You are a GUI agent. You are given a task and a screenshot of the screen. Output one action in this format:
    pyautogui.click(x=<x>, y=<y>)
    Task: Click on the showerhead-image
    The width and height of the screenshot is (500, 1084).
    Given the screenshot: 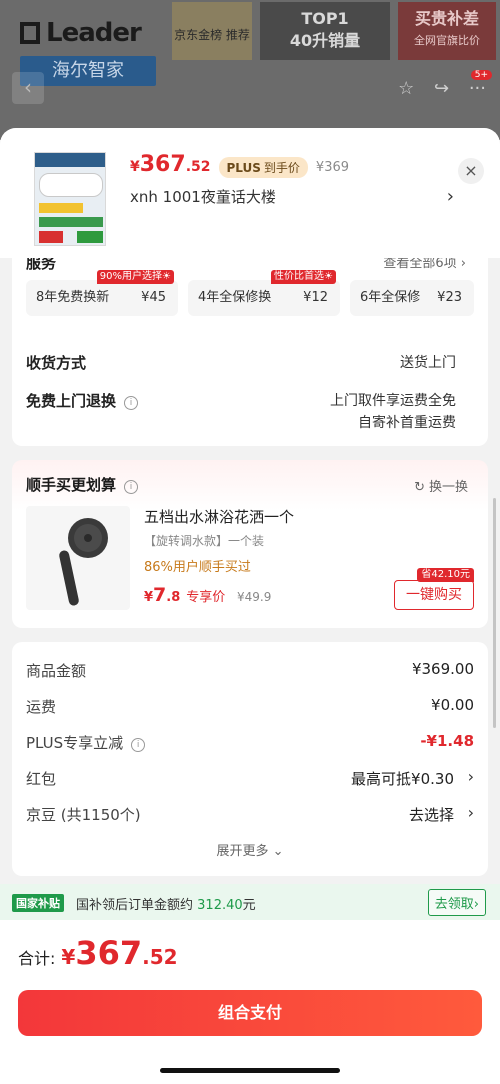 What is the action you would take?
    pyautogui.click(x=78, y=558)
    